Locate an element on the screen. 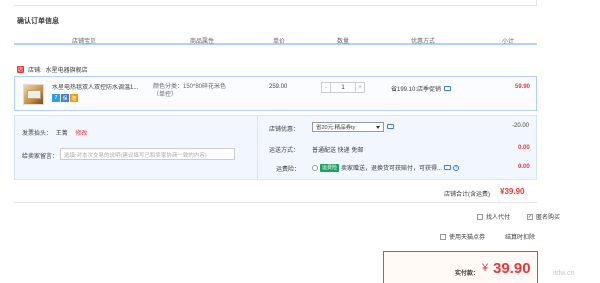 This screenshot has width=600, height=283. shipping-label: 运送方式： is located at coordinates (284, 151).